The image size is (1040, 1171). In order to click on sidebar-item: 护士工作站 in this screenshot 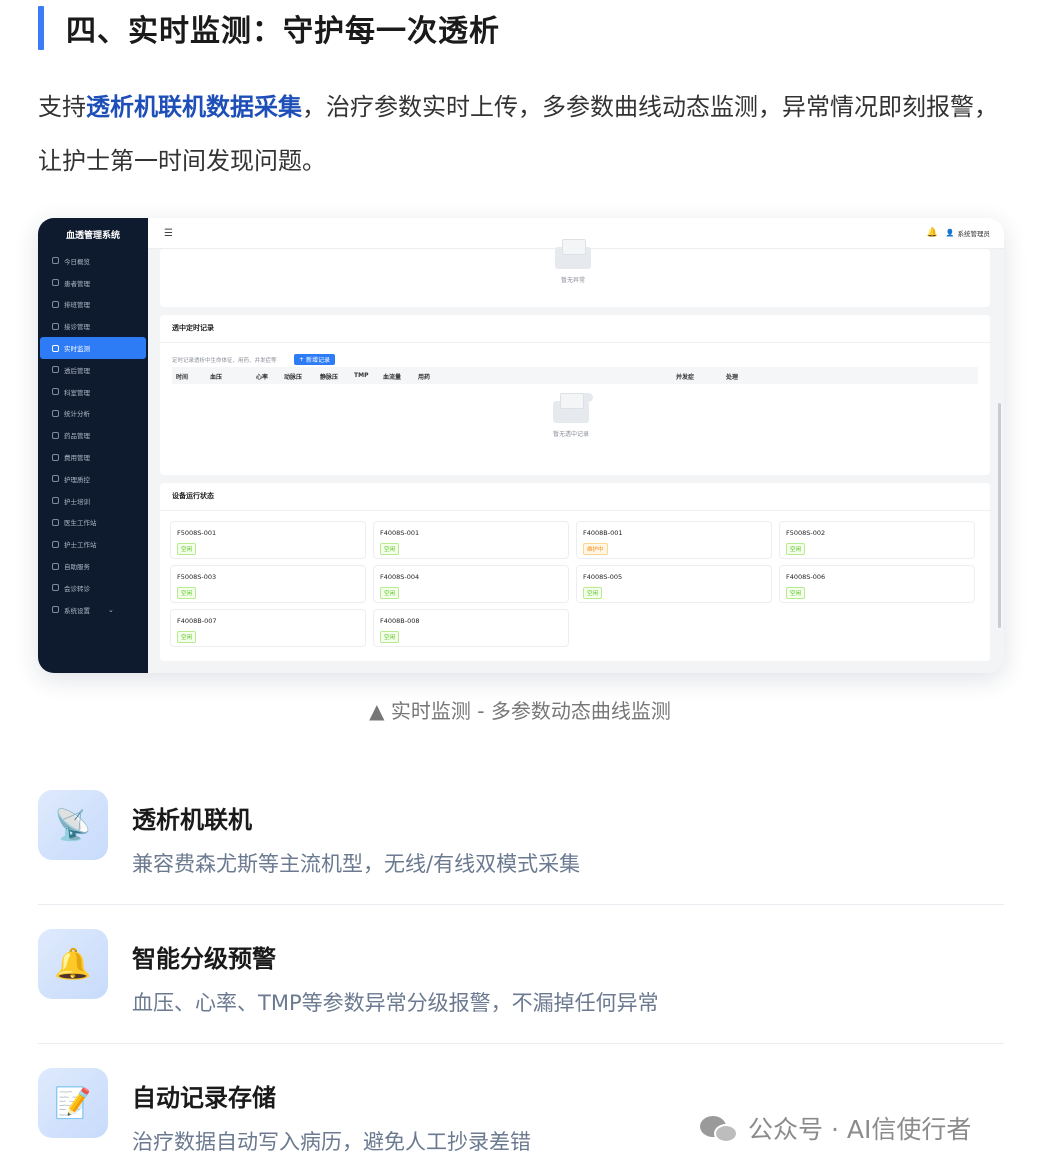, I will do `click(93, 544)`.